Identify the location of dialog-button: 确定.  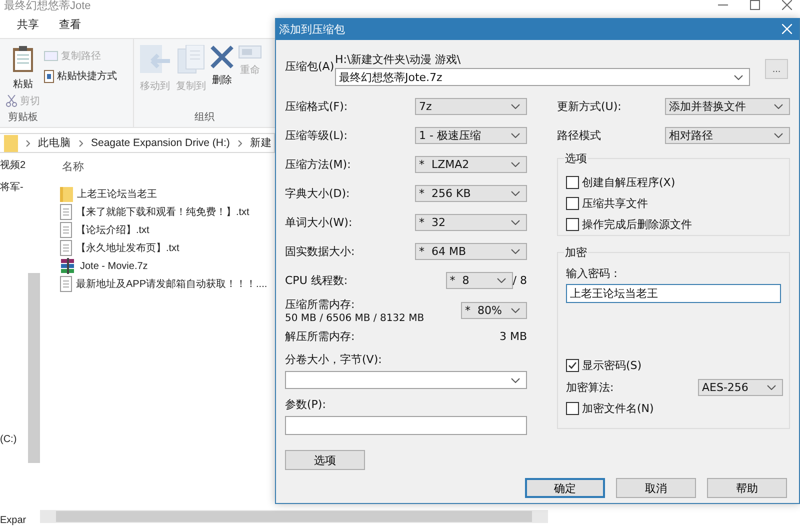
(565, 488).